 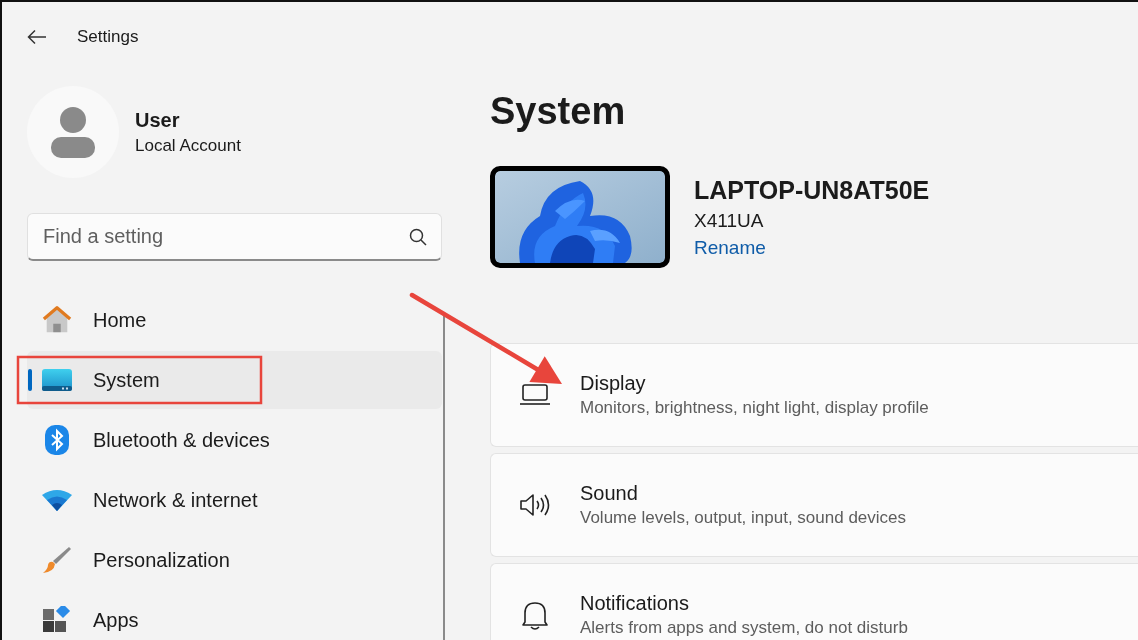 What do you see at coordinates (743, 518) in the screenshot?
I see `card-description: Volume levels, output, input, sound devices` at bounding box center [743, 518].